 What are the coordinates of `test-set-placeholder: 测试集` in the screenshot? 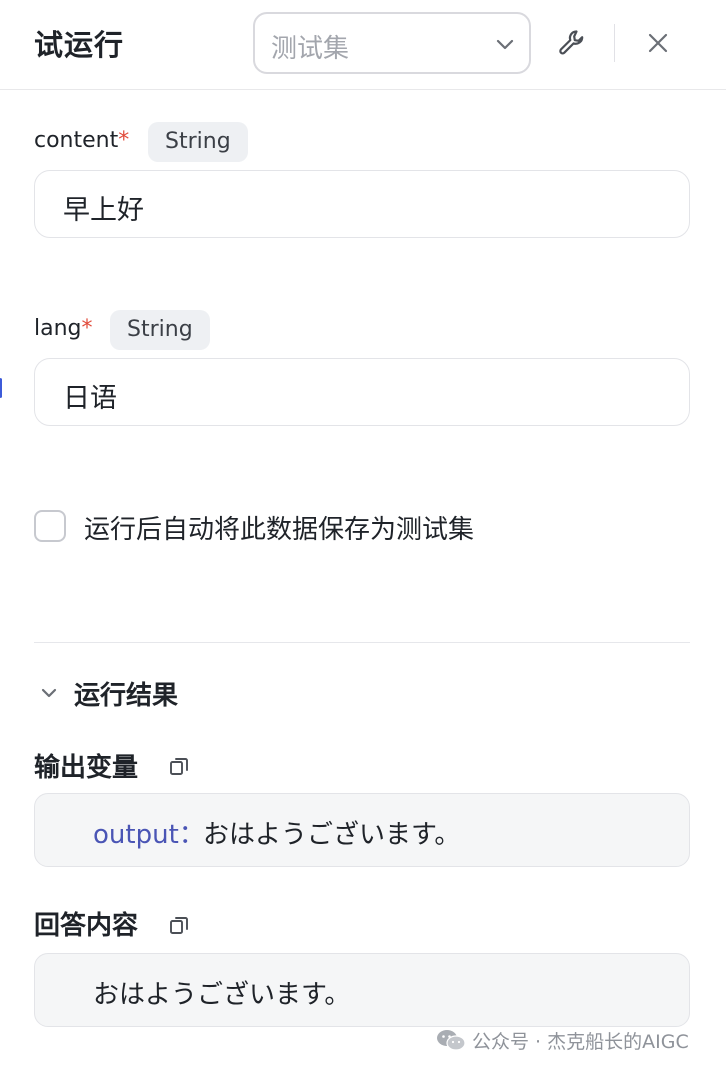 It's located at (310, 49).